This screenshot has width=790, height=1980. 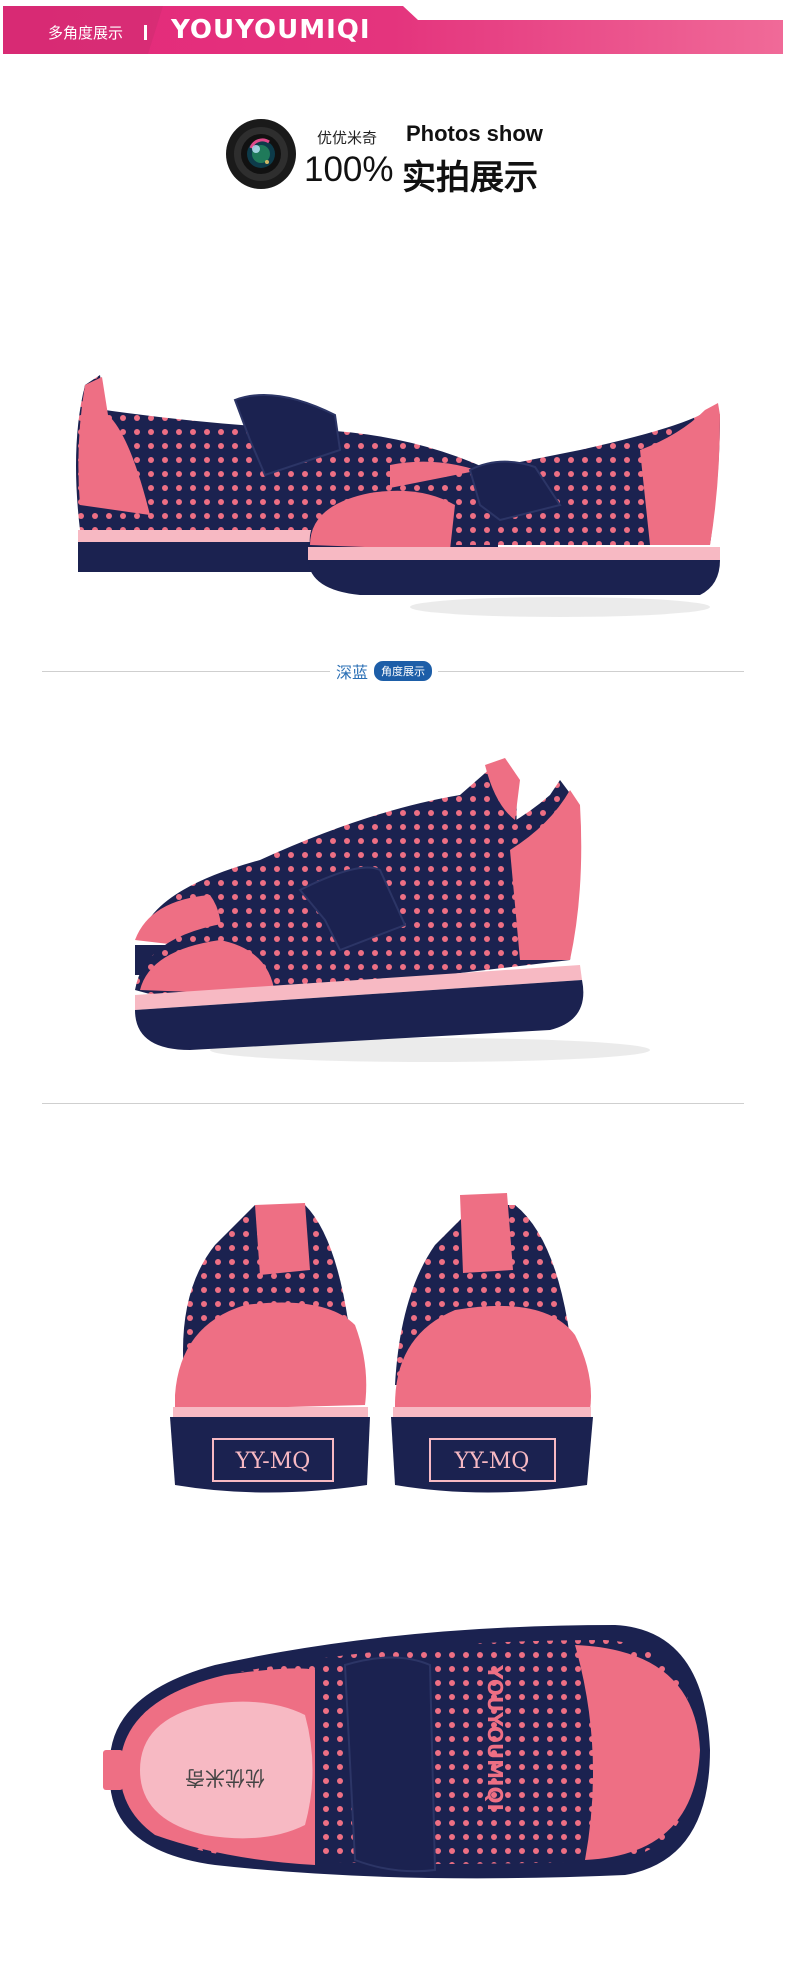 I want to click on camera-lens-icon, so click(x=261, y=154).